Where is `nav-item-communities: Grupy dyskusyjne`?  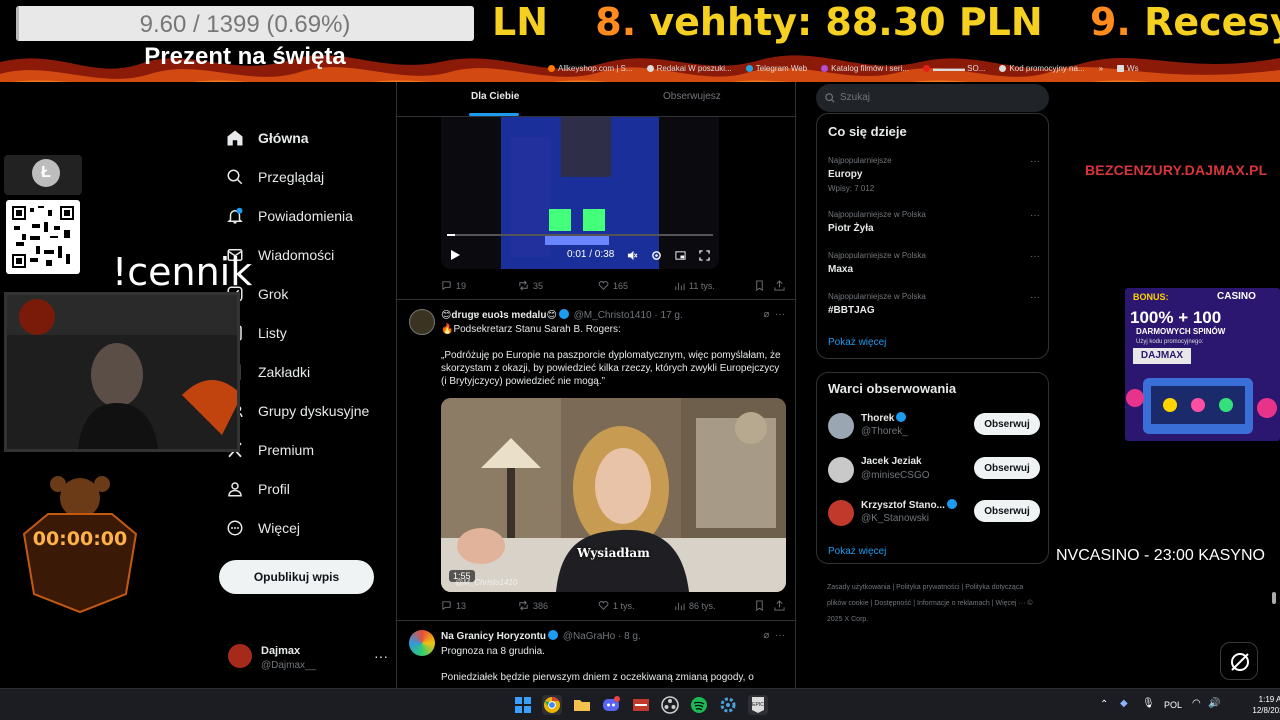
nav-item-communities: Grupy dyskusyjne is located at coordinates (297, 411).